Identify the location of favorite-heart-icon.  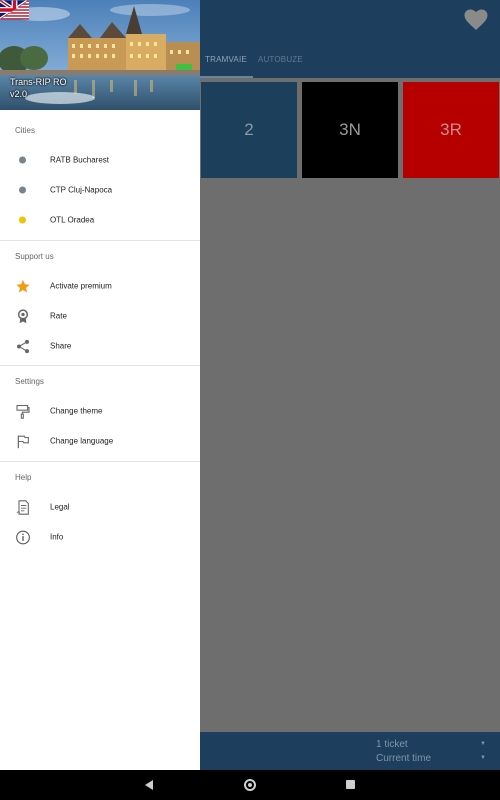
(476, 20).